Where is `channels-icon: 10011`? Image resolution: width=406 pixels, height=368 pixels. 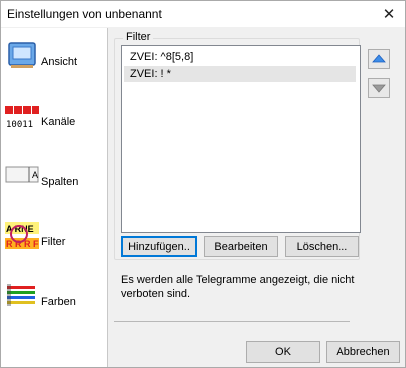 channels-icon: 10011 is located at coordinates (22, 118).